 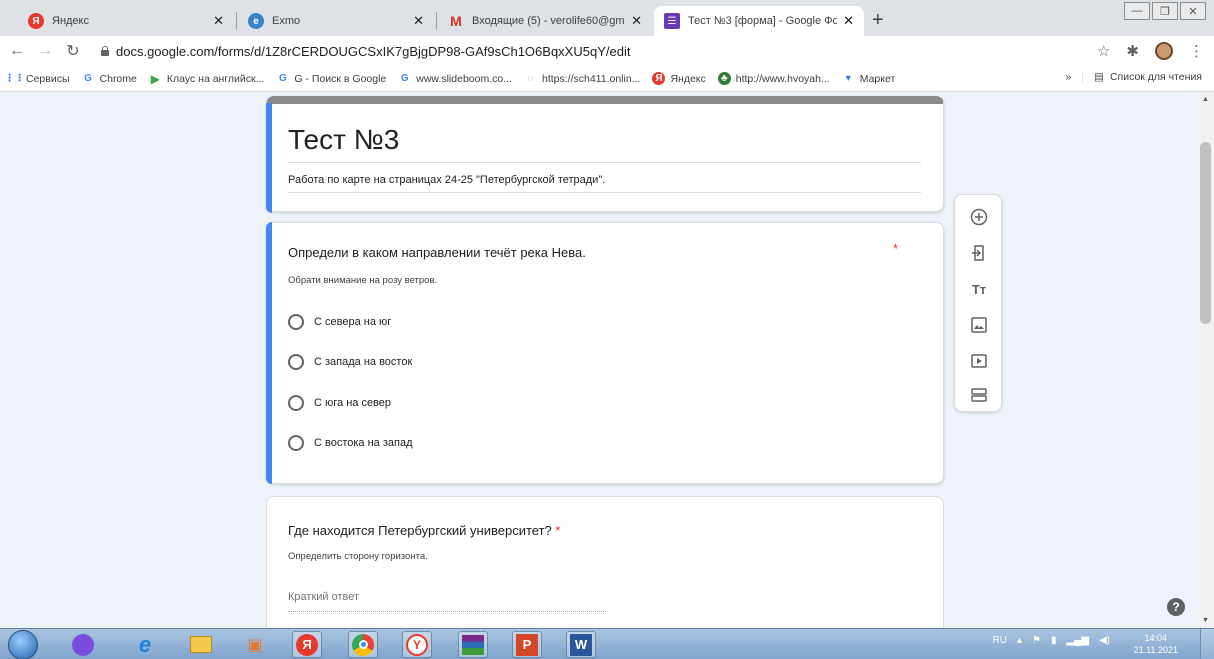 I want to click on tray-expand-icon: ▴, so click(x=1019, y=640).